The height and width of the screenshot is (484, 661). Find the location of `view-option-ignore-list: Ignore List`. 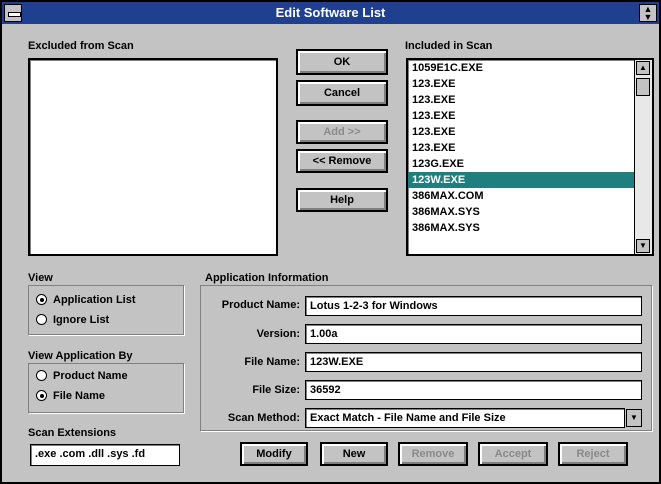

view-option-ignore-list: Ignore List is located at coordinates (72, 320).